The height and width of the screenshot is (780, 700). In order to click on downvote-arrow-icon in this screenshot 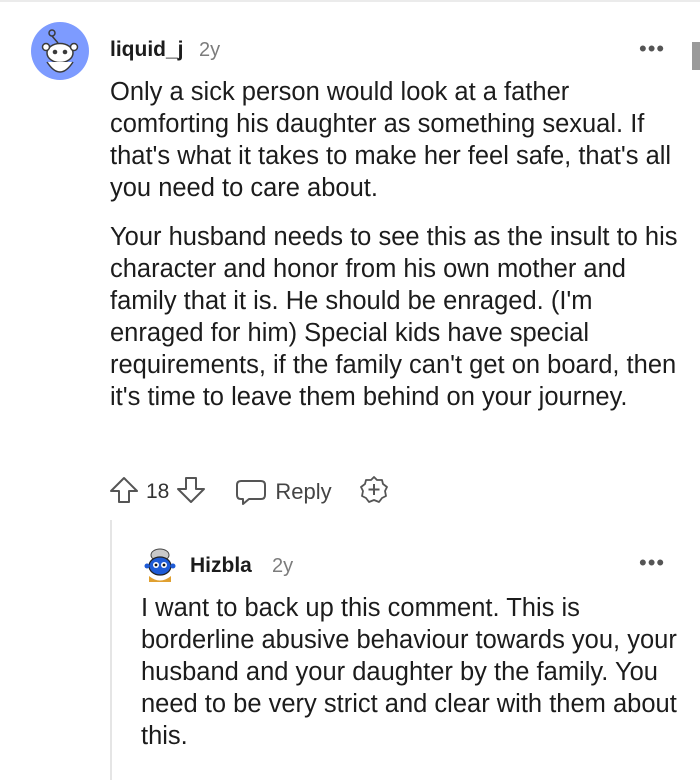, I will do `click(191, 489)`.